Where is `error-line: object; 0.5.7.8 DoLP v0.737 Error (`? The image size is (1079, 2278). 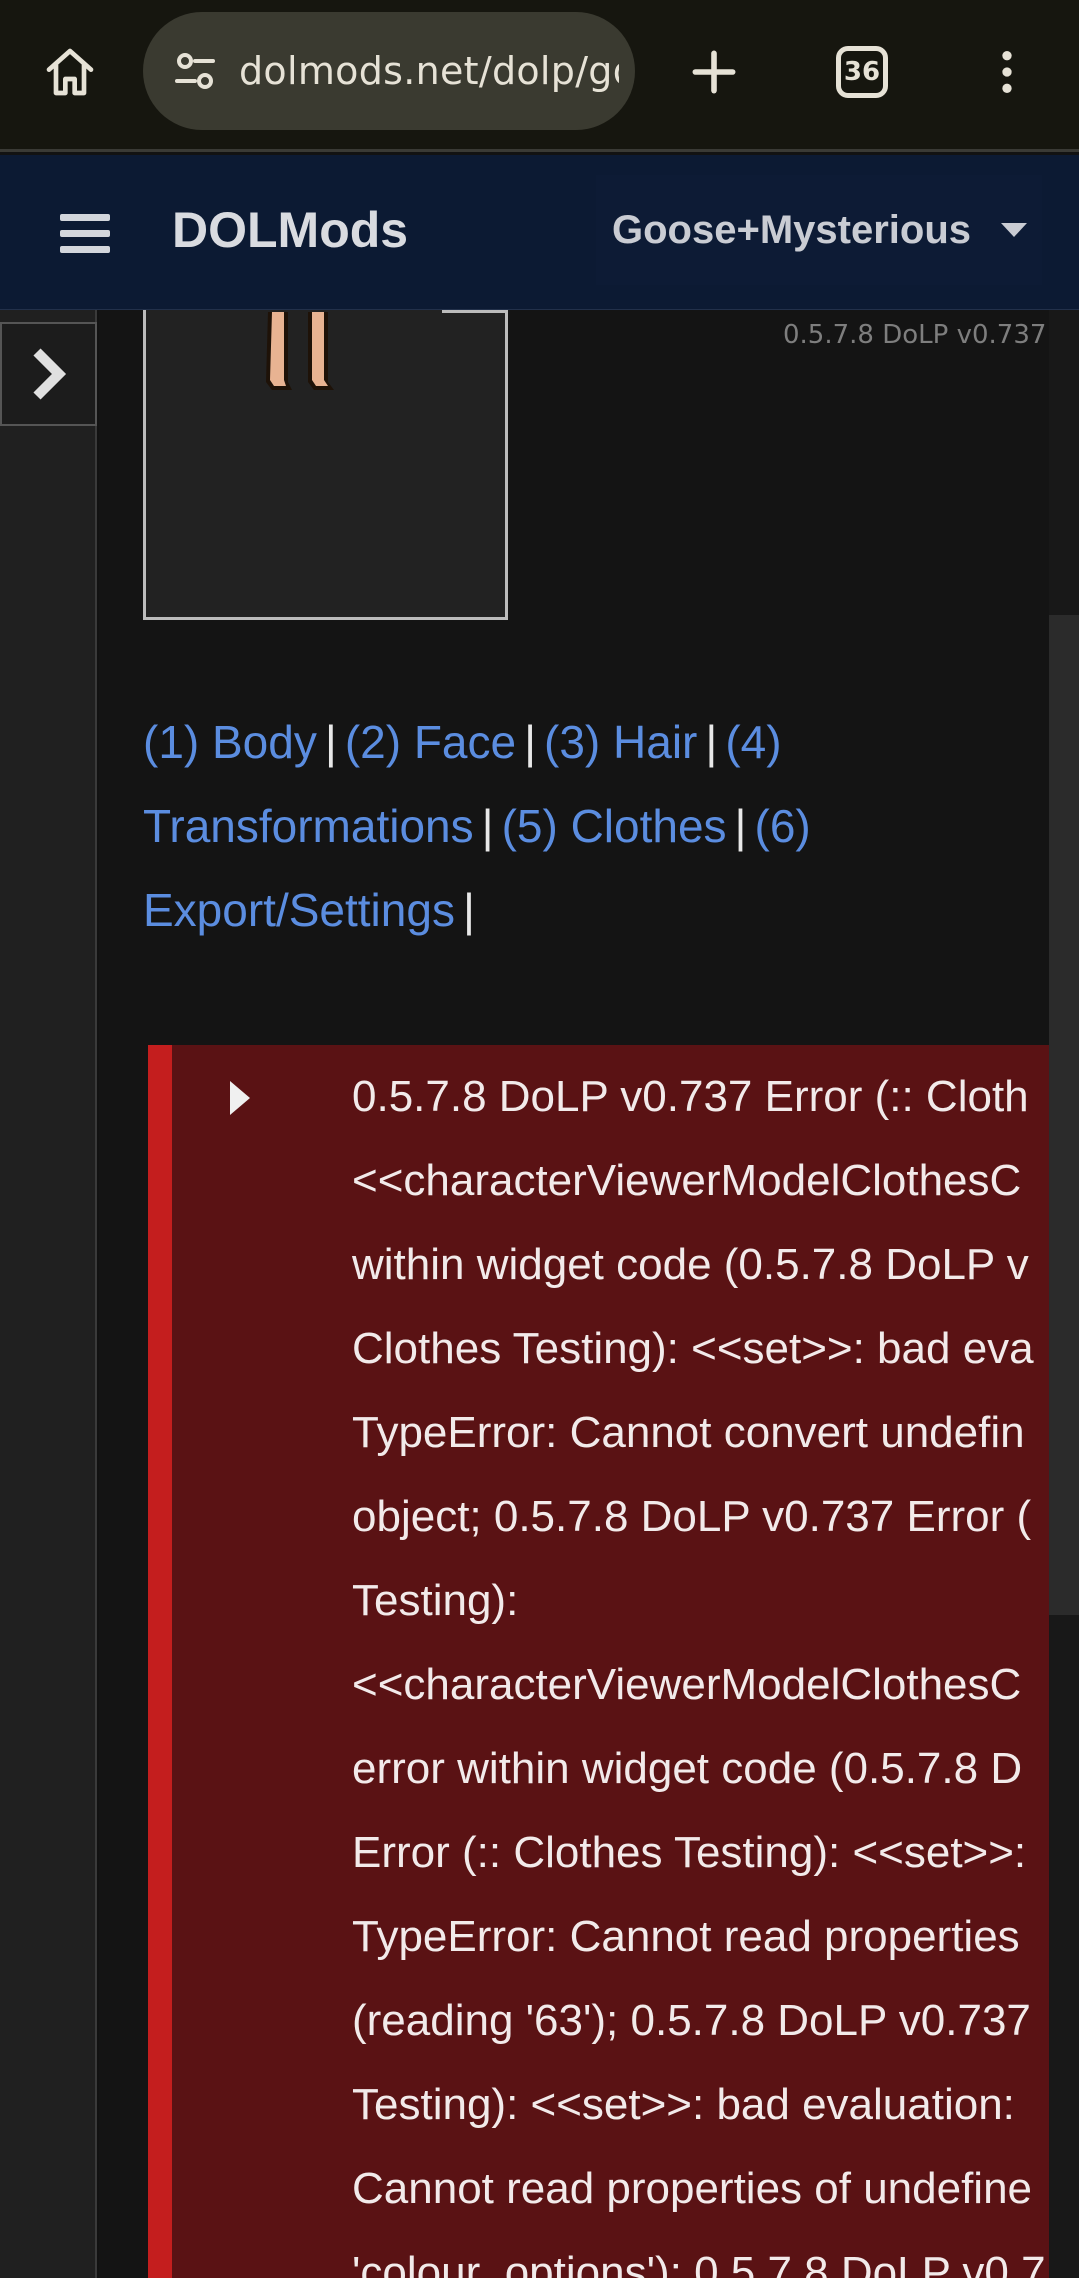
error-line: object; 0.5.7.8 DoLP v0.737 Error ( is located at coordinates (692, 1516).